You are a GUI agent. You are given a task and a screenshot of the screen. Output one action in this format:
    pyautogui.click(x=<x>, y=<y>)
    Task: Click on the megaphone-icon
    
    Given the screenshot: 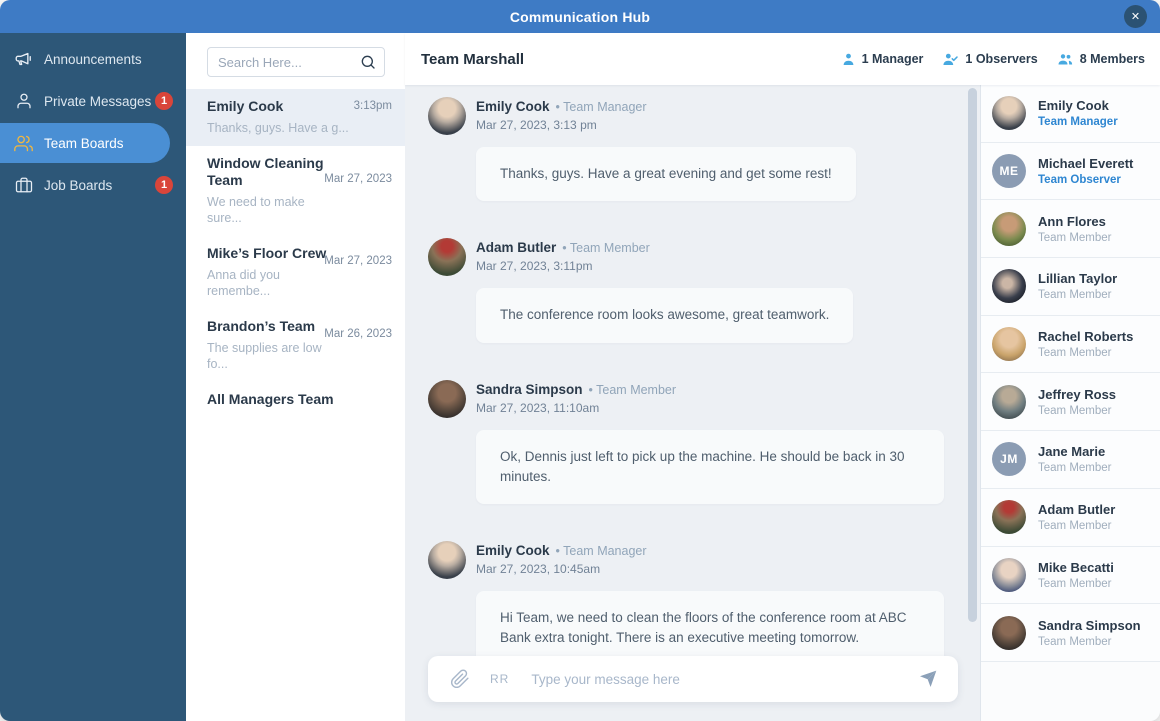 What is the action you would take?
    pyautogui.click(x=23, y=59)
    